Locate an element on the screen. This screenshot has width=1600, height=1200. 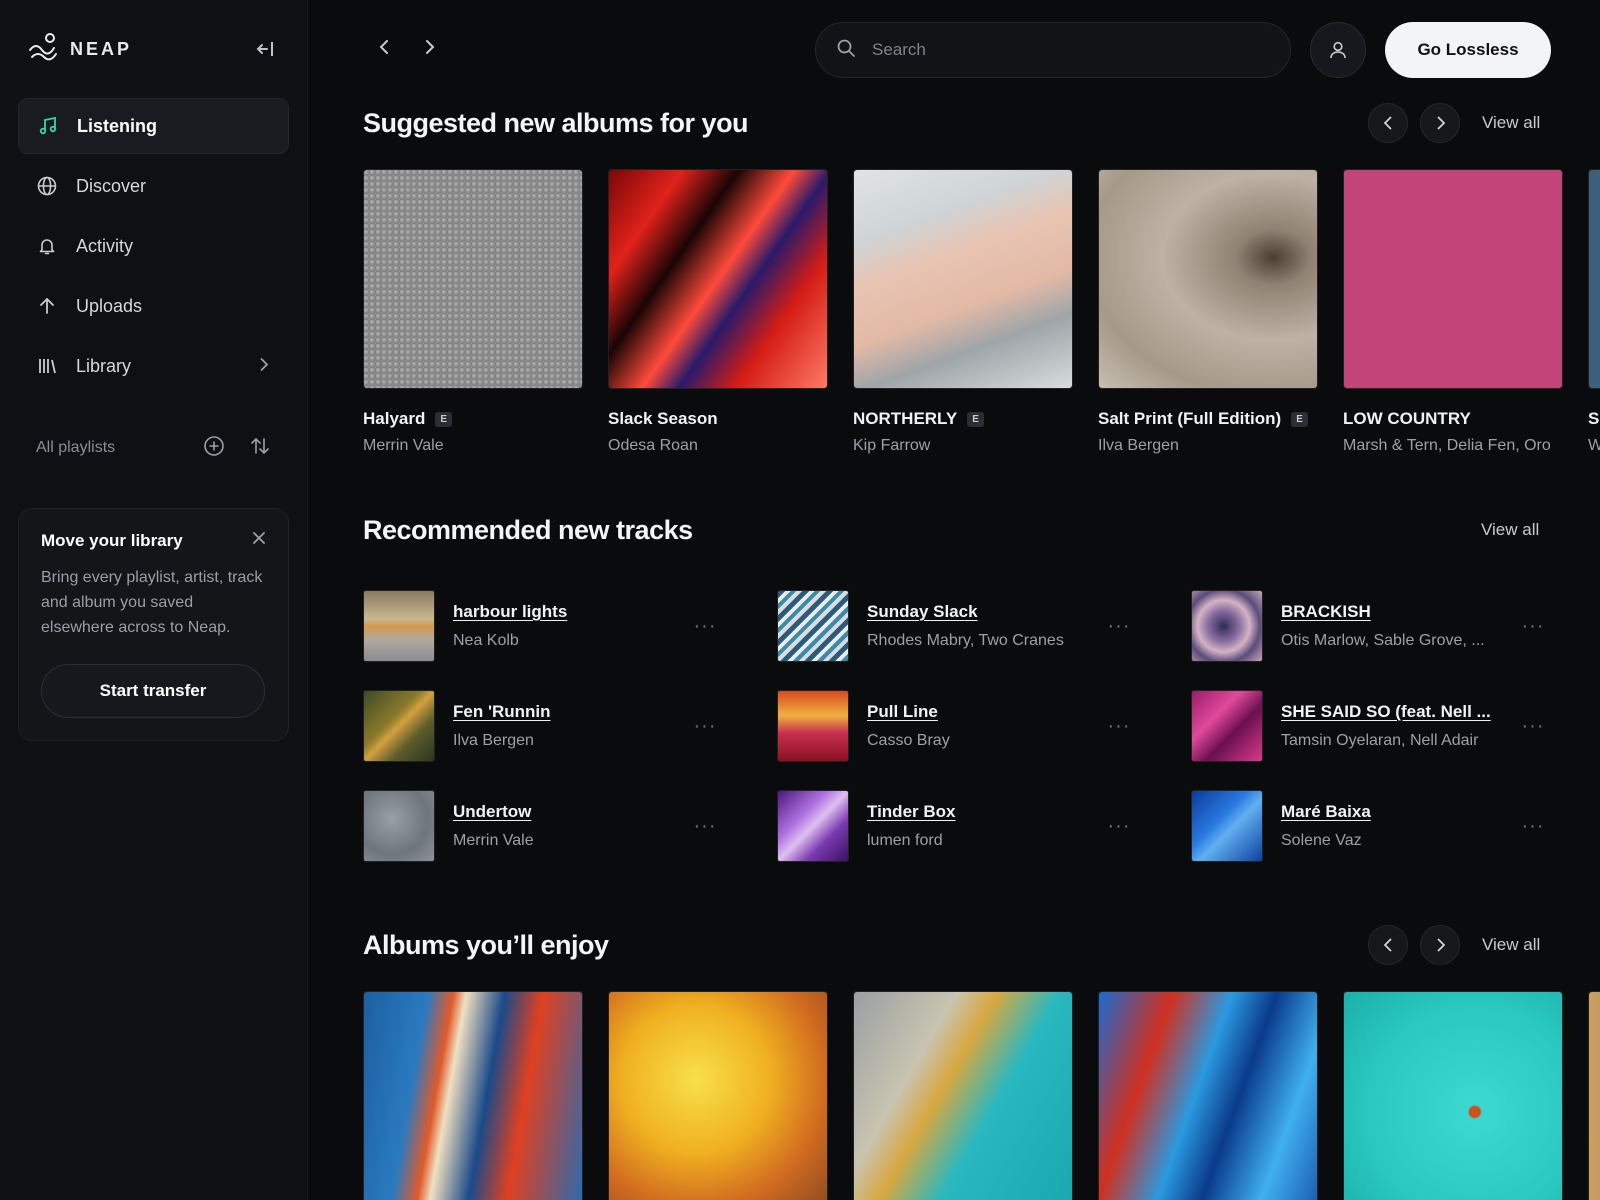
track-row: Maré Baixa Solene Vaz ··· is located at coordinates (1395, 826).